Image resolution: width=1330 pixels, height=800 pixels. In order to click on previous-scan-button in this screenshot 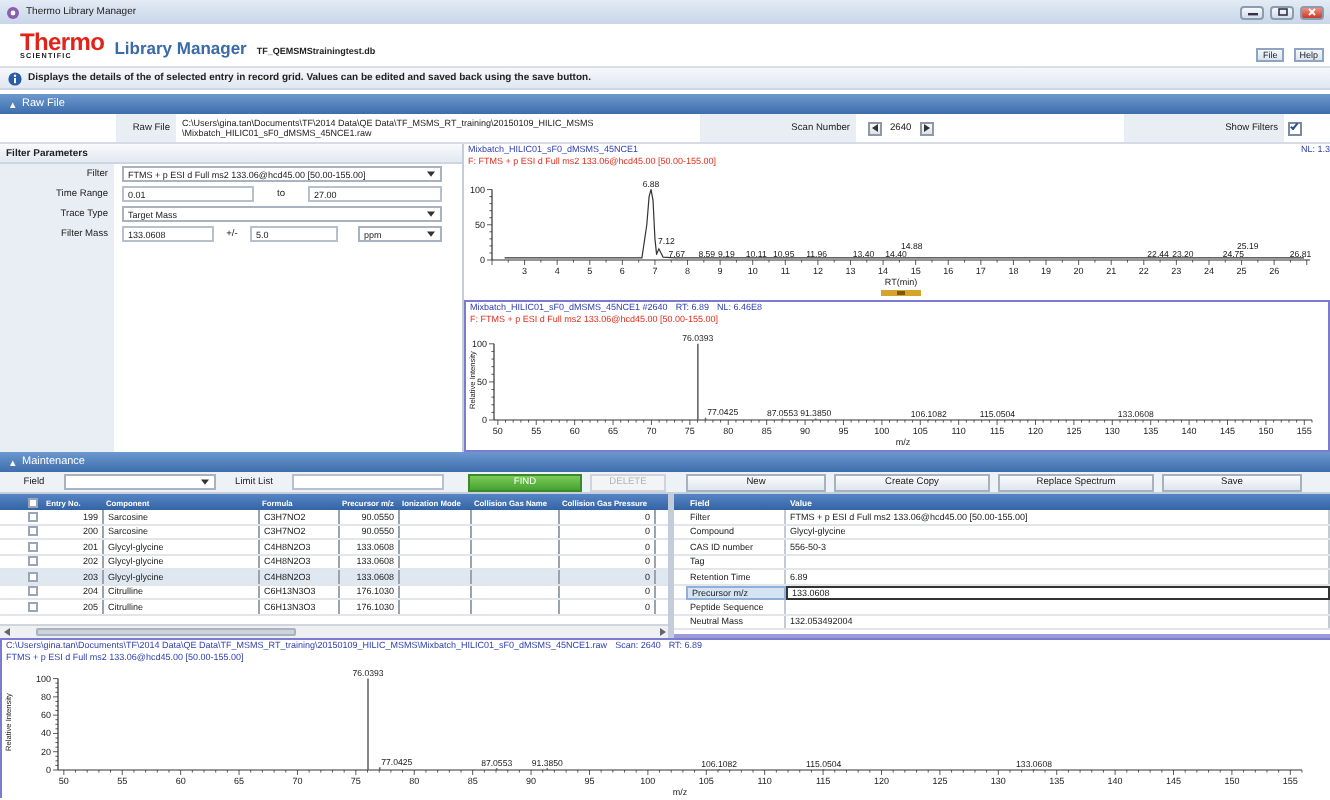, I will do `click(875, 128)`.